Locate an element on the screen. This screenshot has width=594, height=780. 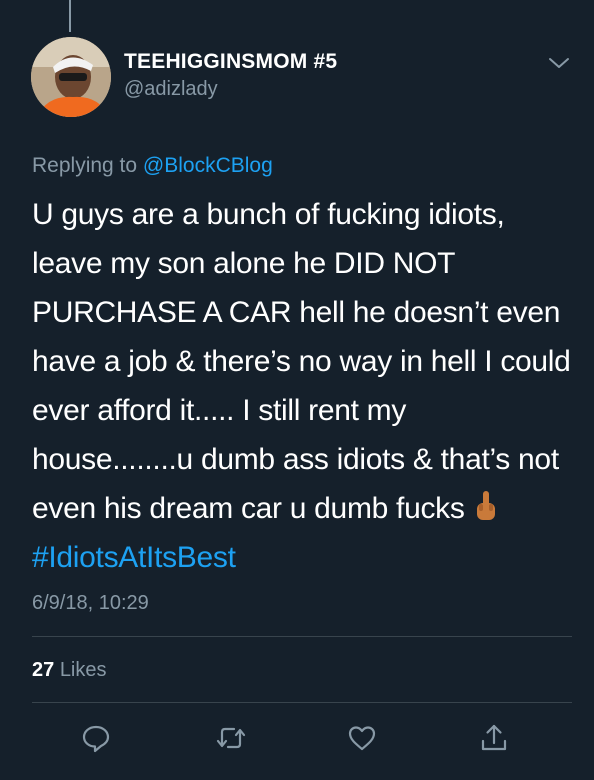
replying-to-line: Replying to @BlockCBlog is located at coordinates (152, 166).